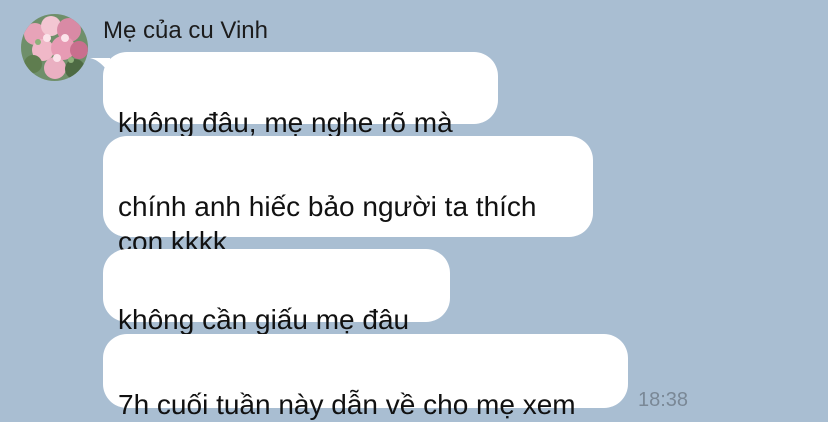 Image resolution: width=828 pixels, height=422 pixels. What do you see at coordinates (285, 122) in the screenshot?
I see `message-text: không đâu, mẹ nghe rõ mà` at bounding box center [285, 122].